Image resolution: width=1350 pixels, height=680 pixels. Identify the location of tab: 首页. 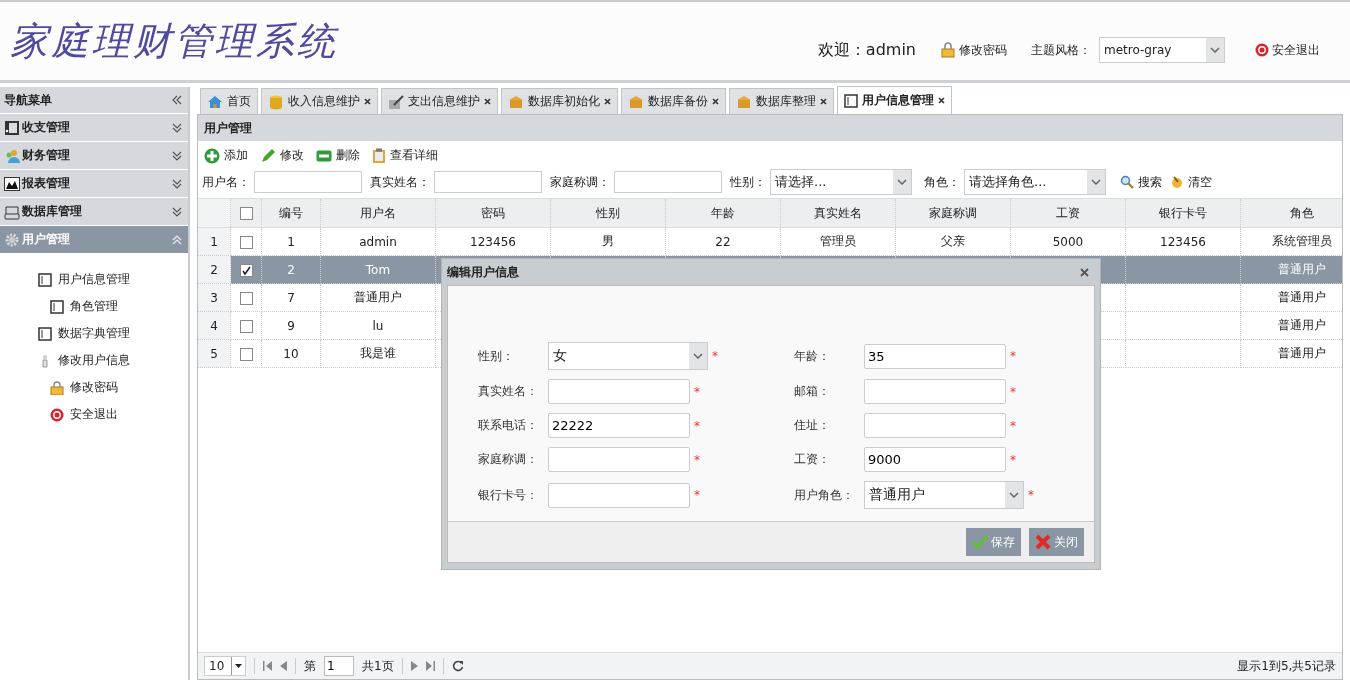
(229, 101).